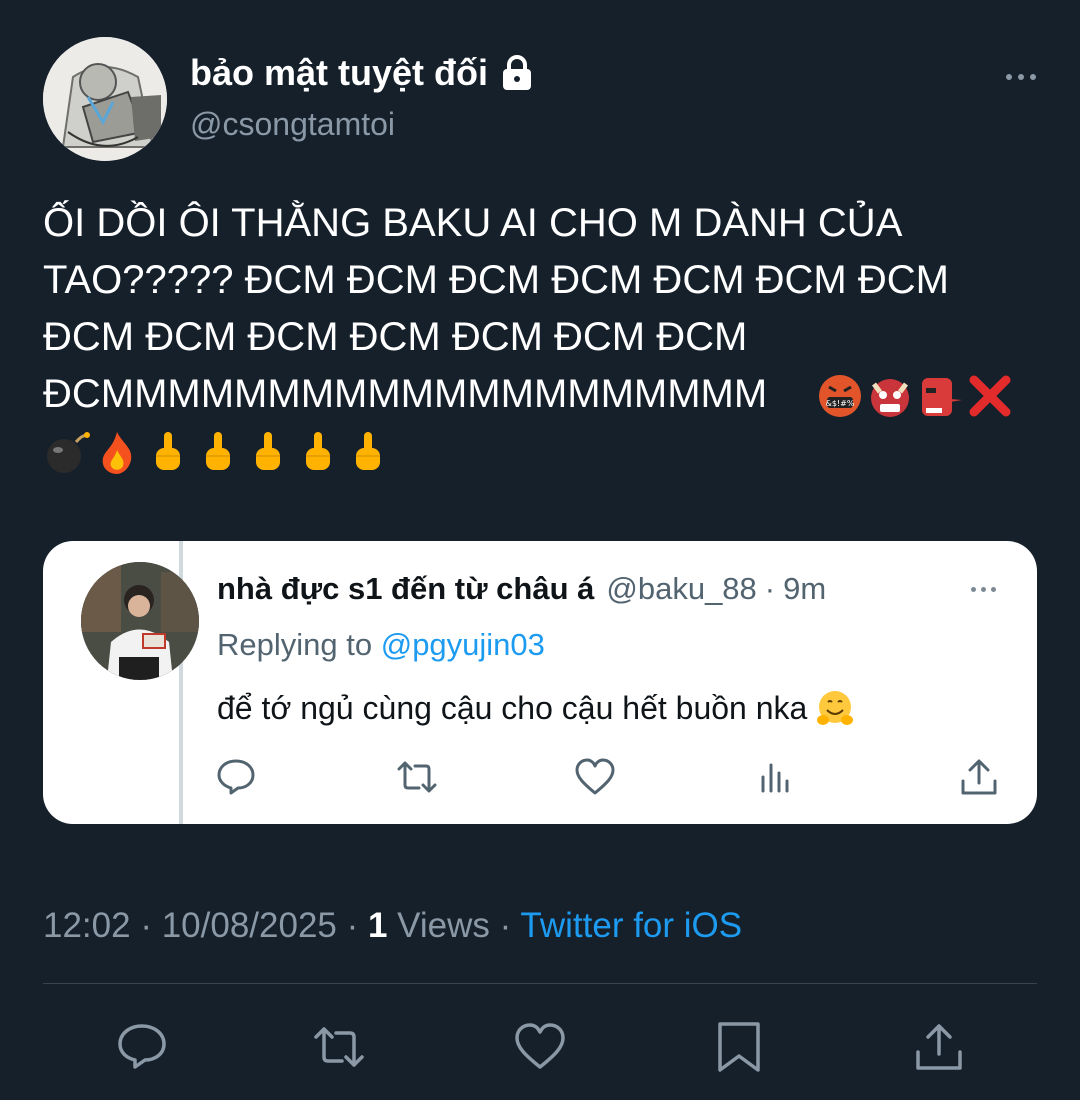  I want to click on author-name-text: bảo mật tuyệt đối, so click(339, 72).